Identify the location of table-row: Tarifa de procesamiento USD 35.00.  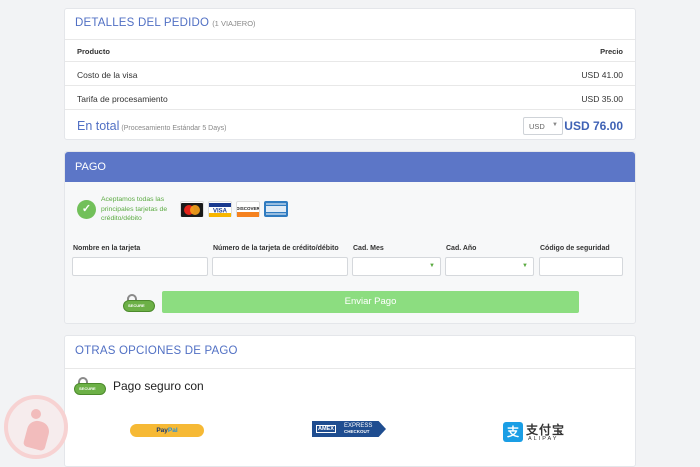
(350, 97).